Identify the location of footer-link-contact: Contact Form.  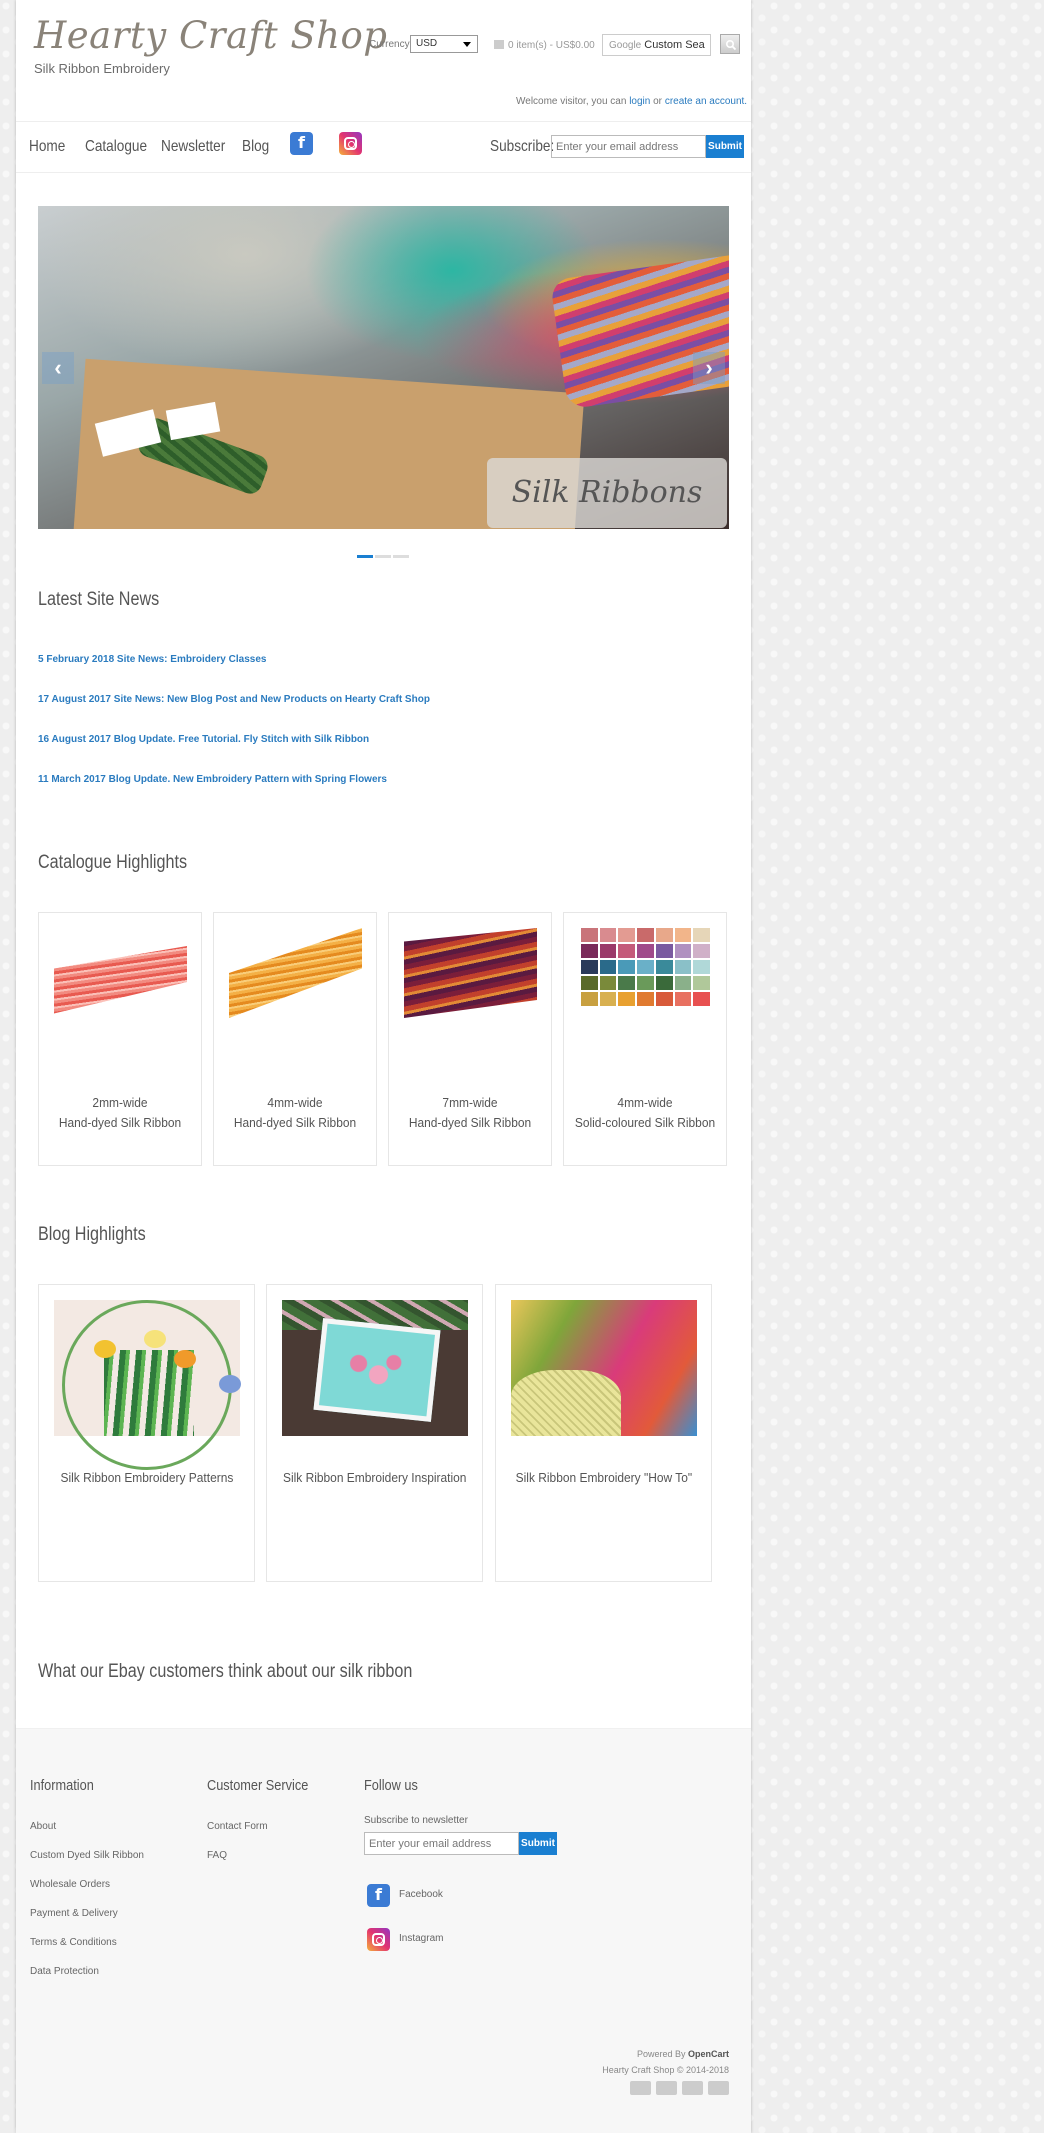
(237, 1826).